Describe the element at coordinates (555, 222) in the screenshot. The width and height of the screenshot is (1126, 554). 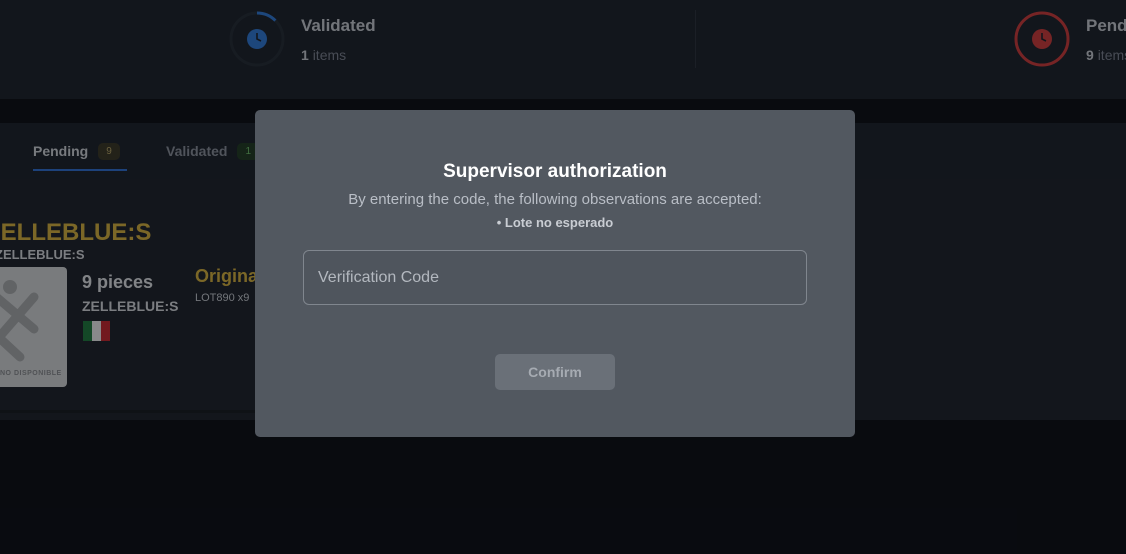
I see `dialog-observation-item: • Lote no esperado` at that location.